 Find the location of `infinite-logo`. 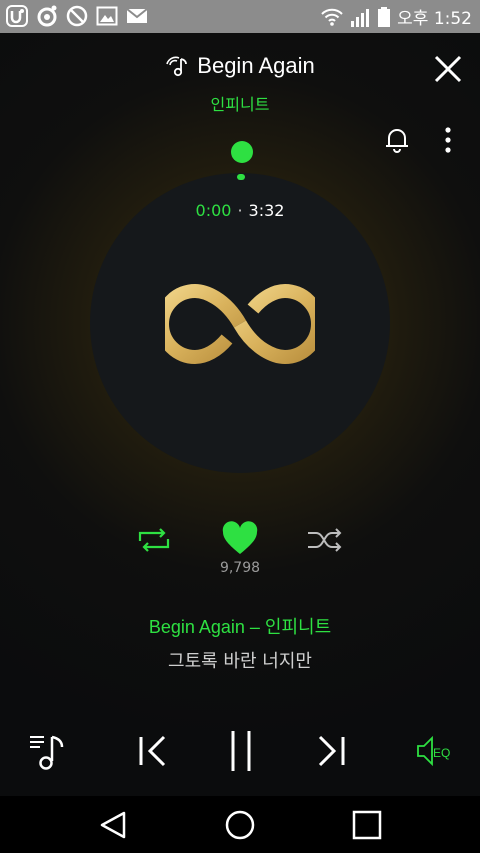

infinite-logo is located at coordinates (240, 324).